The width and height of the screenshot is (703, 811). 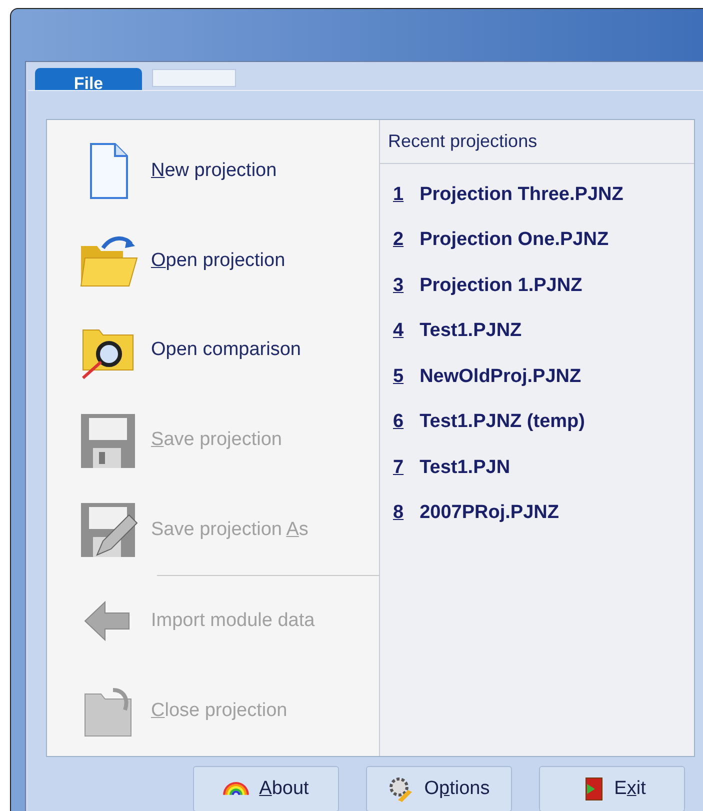 What do you see at coordinates (543, 422) in the screenshot?
I see `recent-file-item: 6 Test1.PJNZ (temp)` at bounding box center [543, 422].